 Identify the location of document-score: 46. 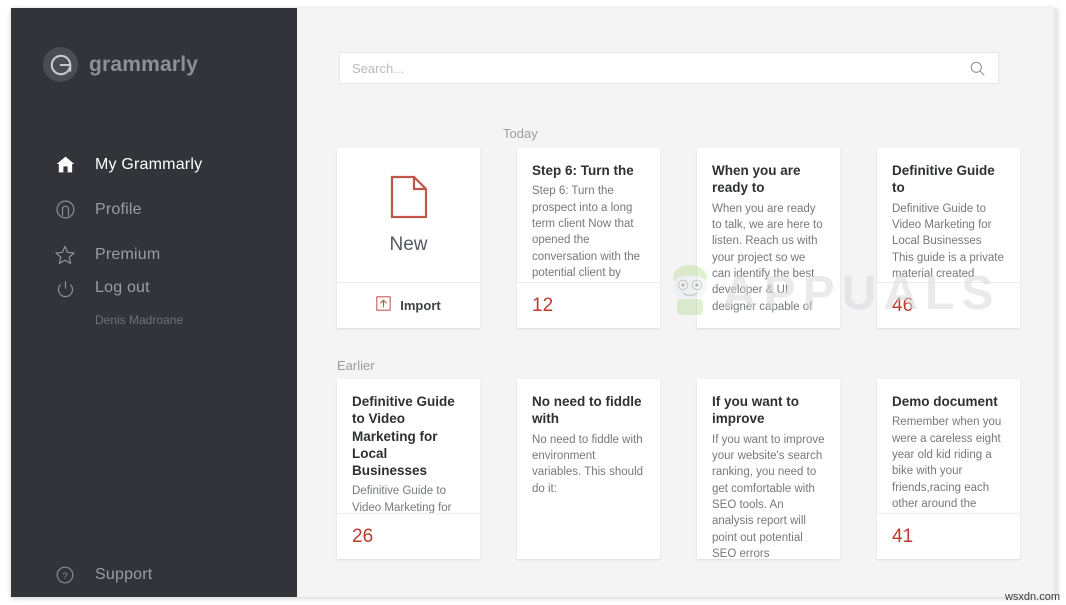
(903, 305).